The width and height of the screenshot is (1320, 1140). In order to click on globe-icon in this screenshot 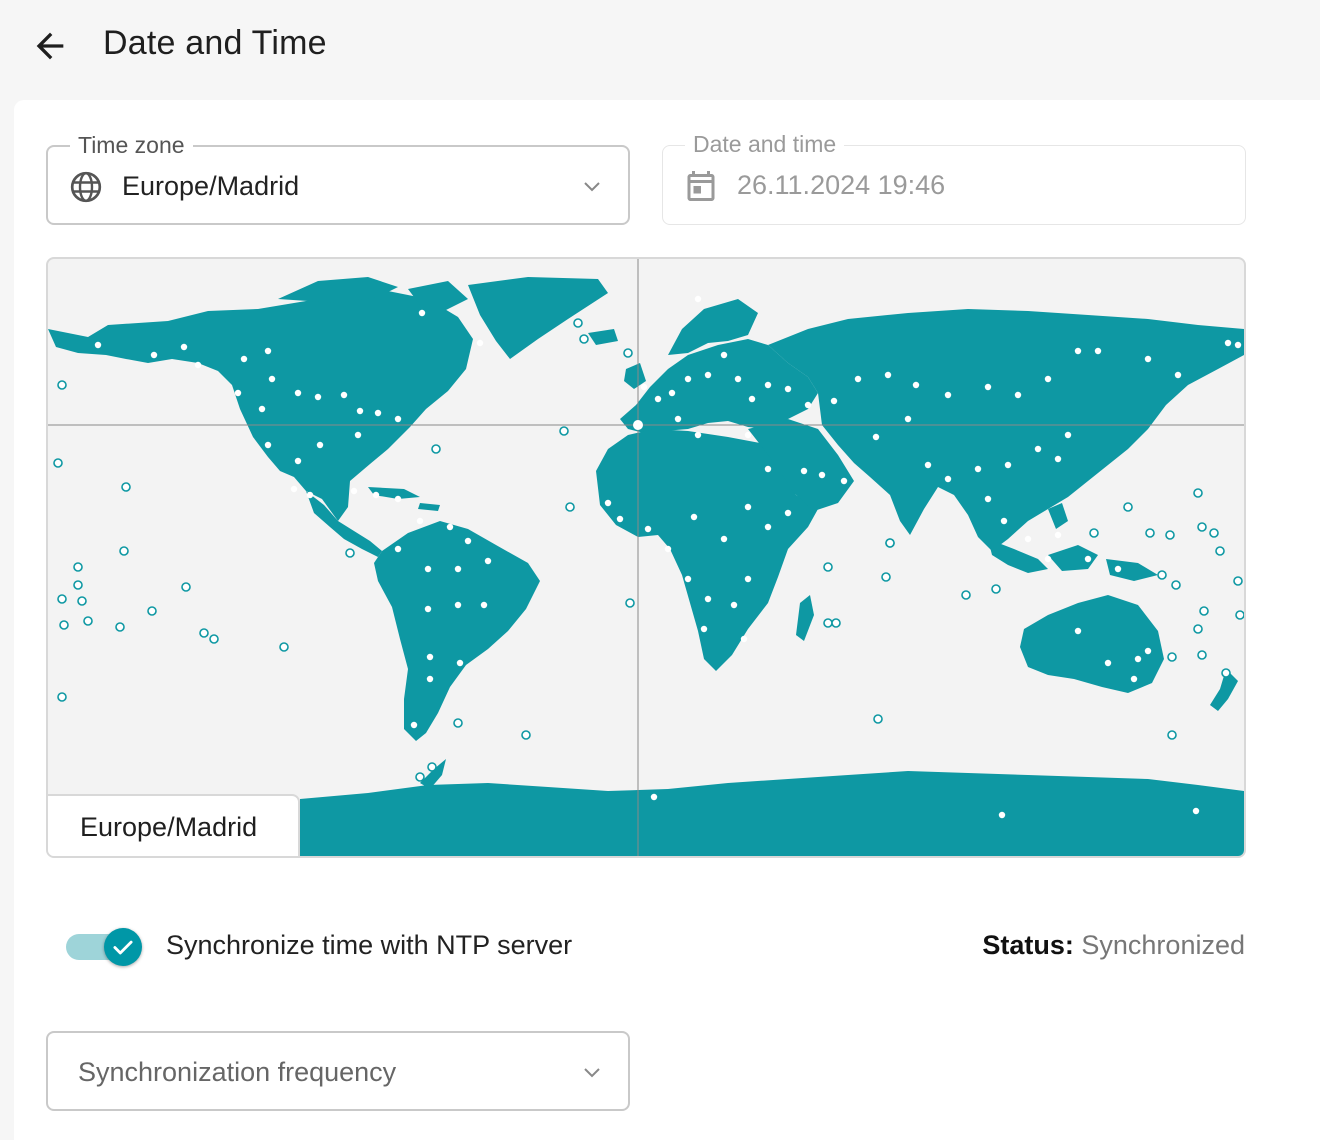, I will do `click(86, 187)`.